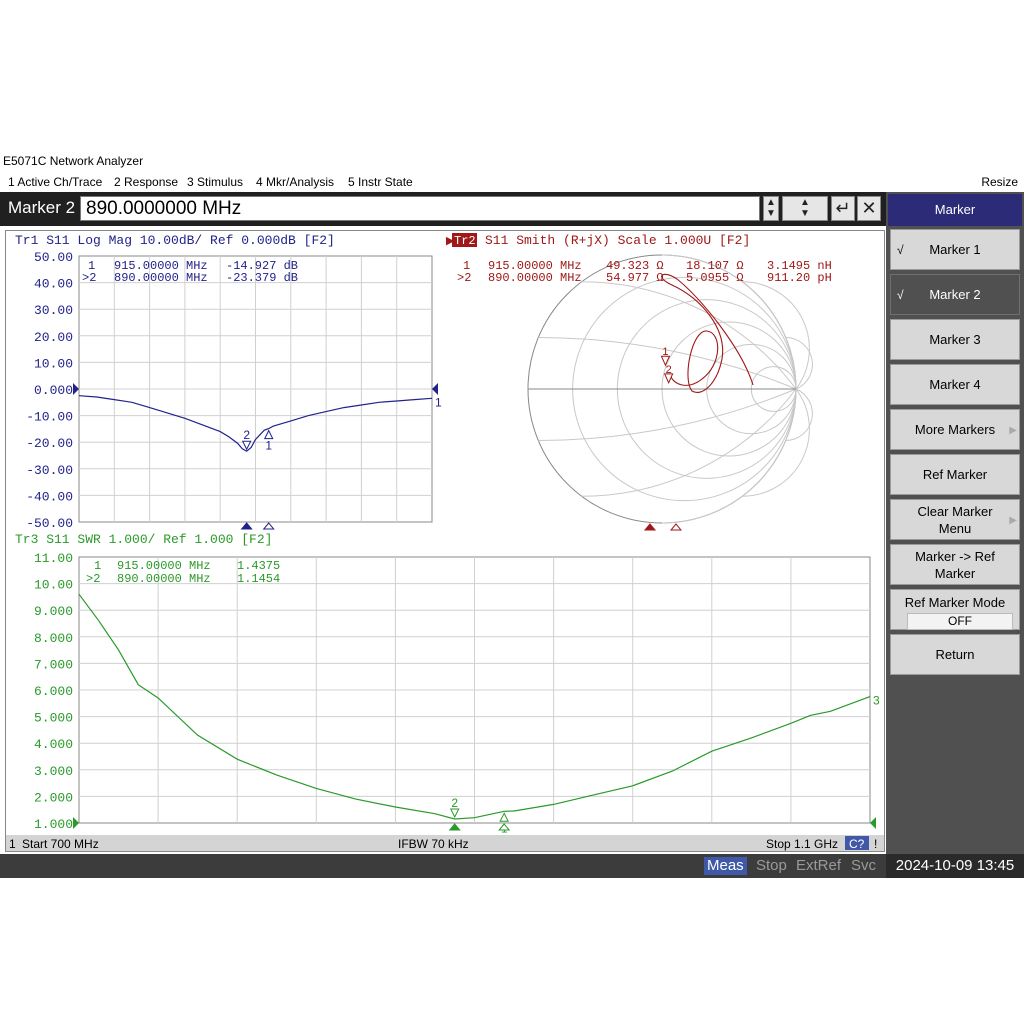  I want to click on footer-ifbw: IFBW 70 kHz, so click(433, 844).